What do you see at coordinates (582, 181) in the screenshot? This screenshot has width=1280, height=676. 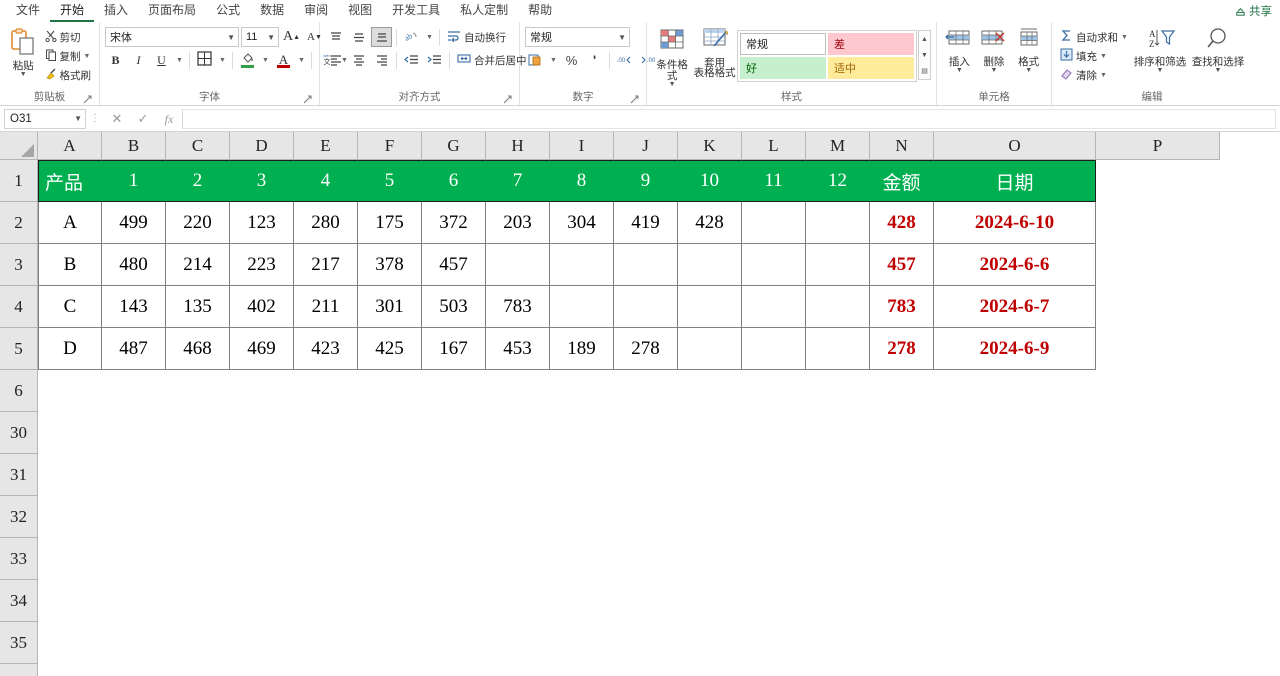 I see `header-cell-I1: 8` at bounding box center [582, 181].